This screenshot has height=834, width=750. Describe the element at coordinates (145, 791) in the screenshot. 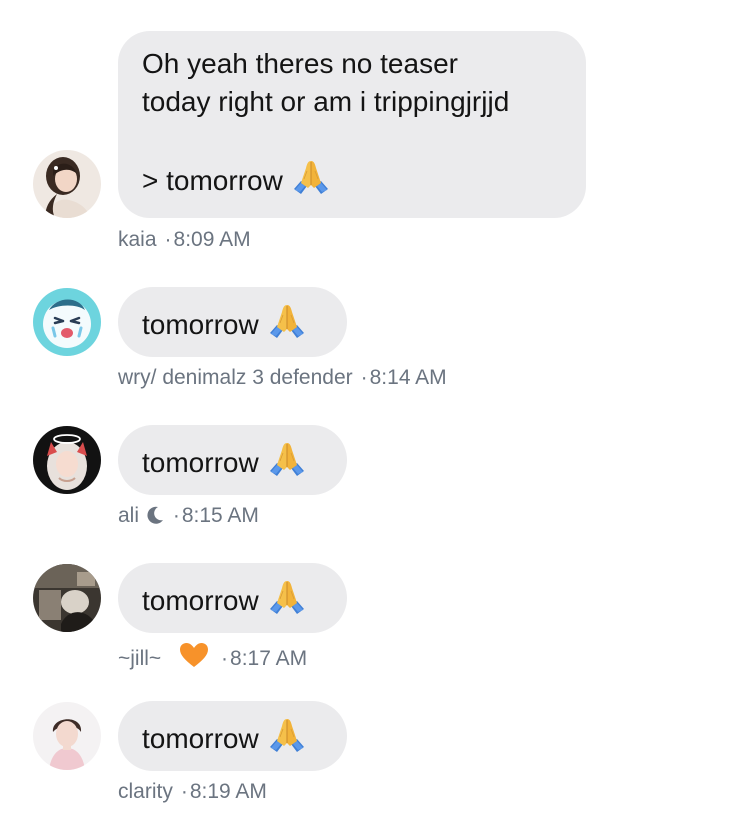

I see `author-name: clarity` at that location.